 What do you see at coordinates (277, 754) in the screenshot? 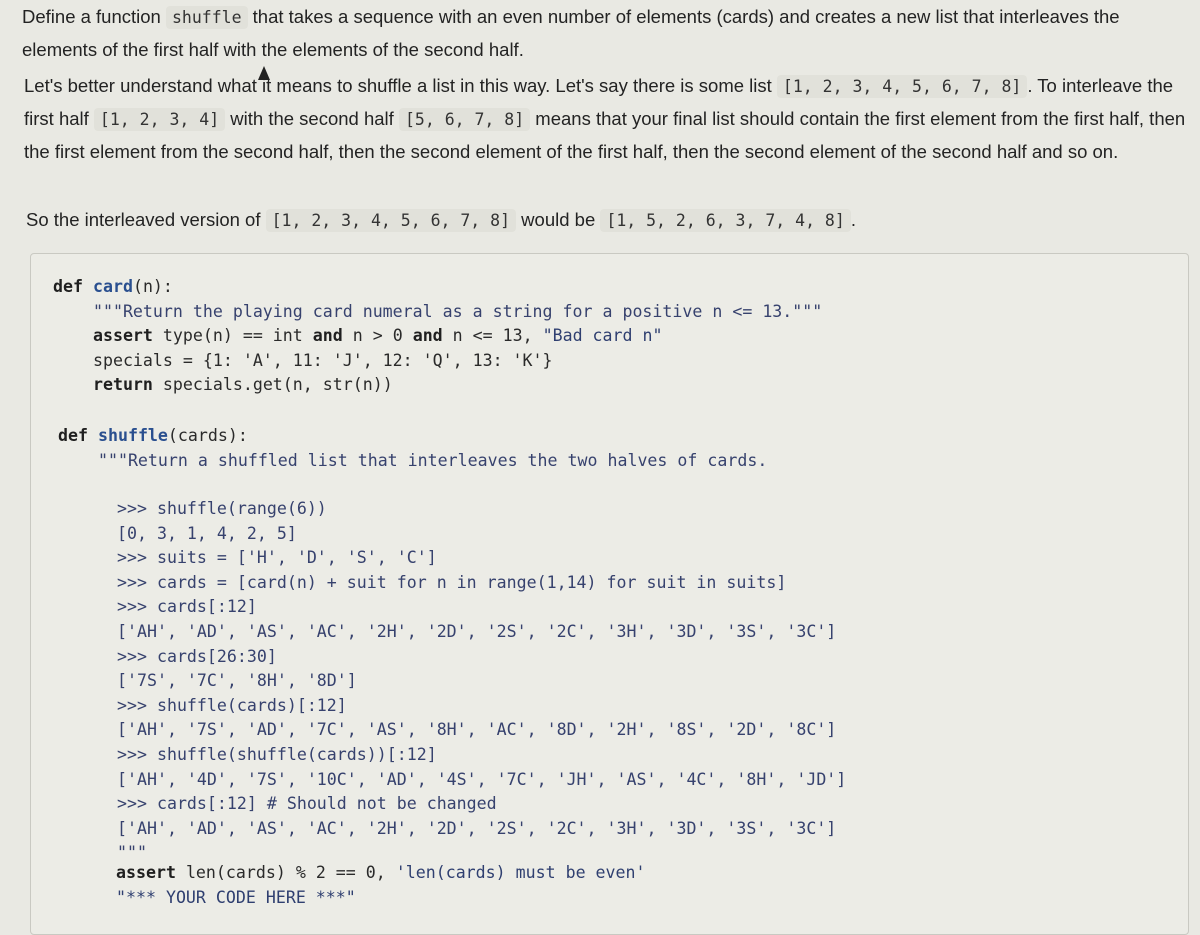
I see `doctest-line: >>> shuffle(shuffle(cards))[:12]` at bounding box center [277, 754].